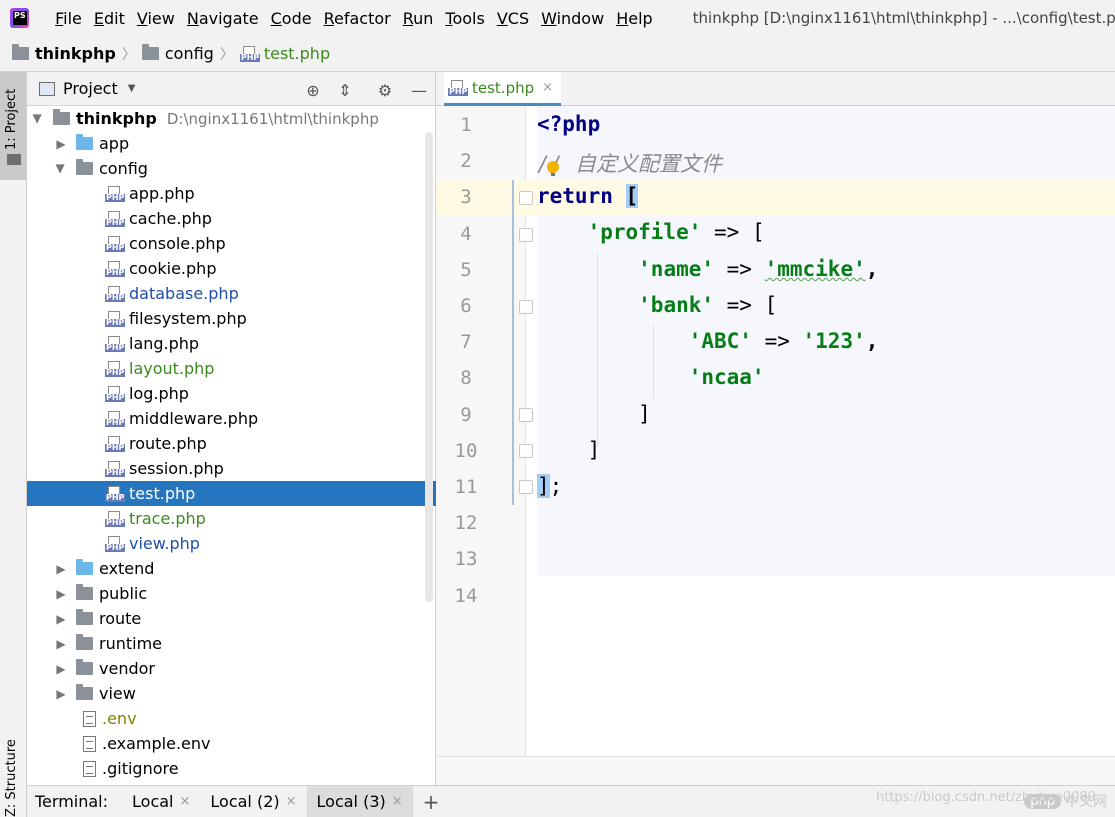 The height and width of the screenshot is (817, 1115). I want to click on breadcrumb-root: thinkphp, so click(64, 53).